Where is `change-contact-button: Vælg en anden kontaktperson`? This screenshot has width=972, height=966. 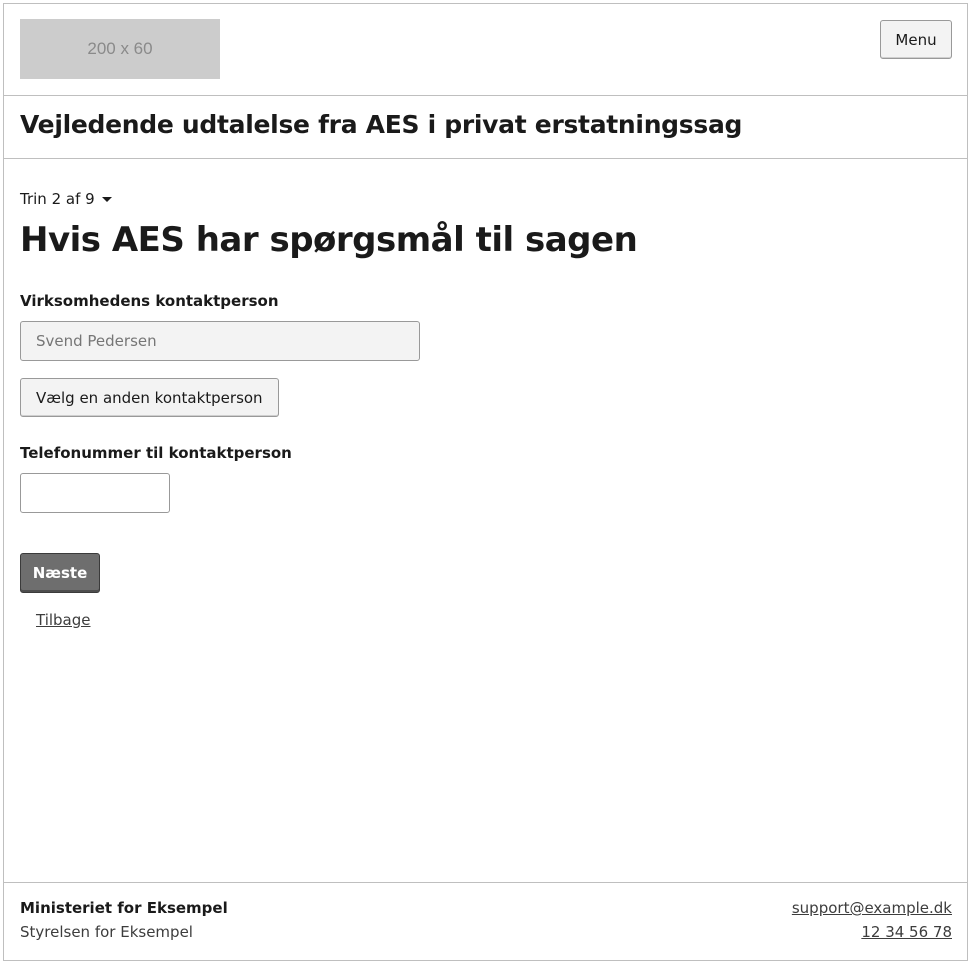 change-contact-button: Vælg en anden kontaktperson is located at coordinates (149, 397).